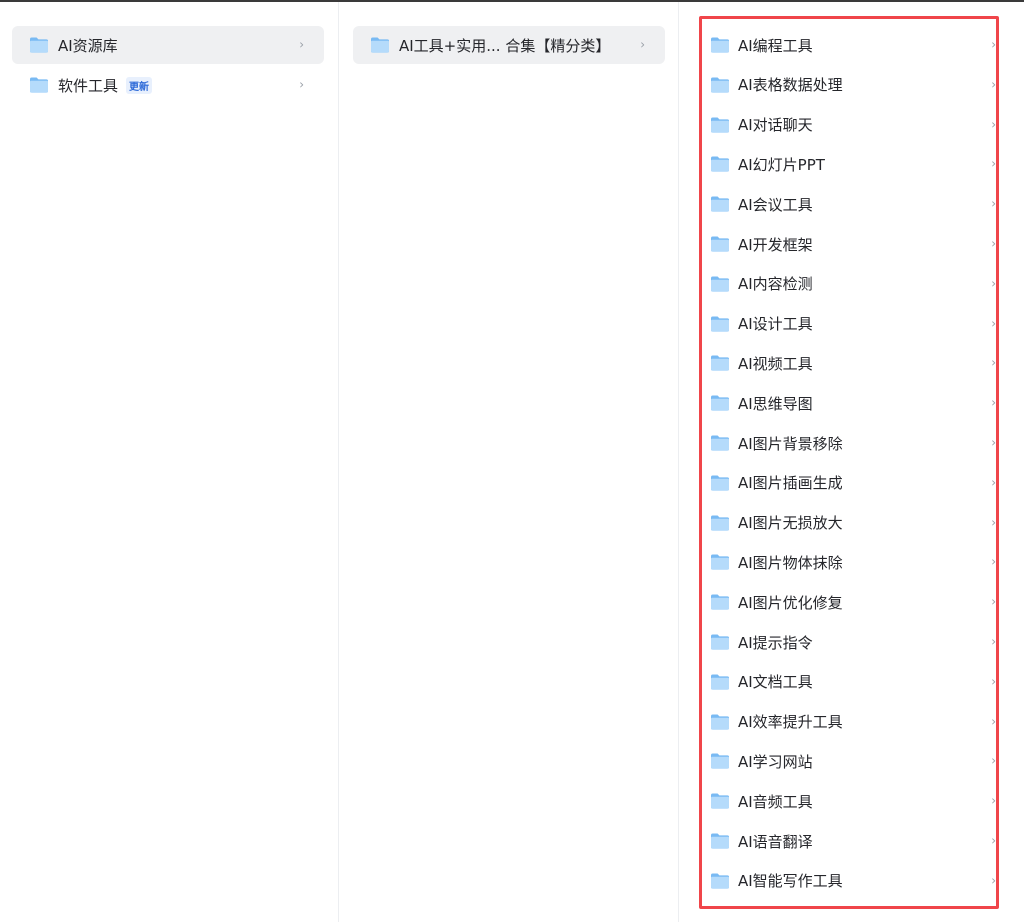 Image resolution: width=1024 pixels, height=922 pixels. Describe the element at coordinates (775, 801) in the screenshot. I see `folder-item-label: AI音频工具` at that location.